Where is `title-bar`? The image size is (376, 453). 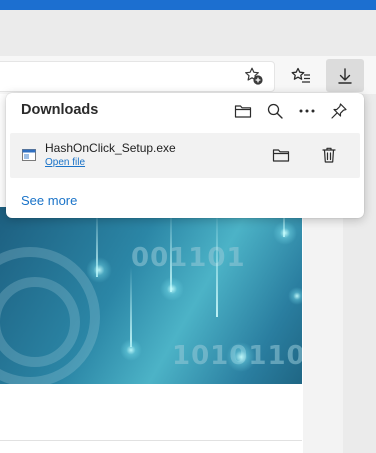 title-bar is located at coordinates (188, 5).